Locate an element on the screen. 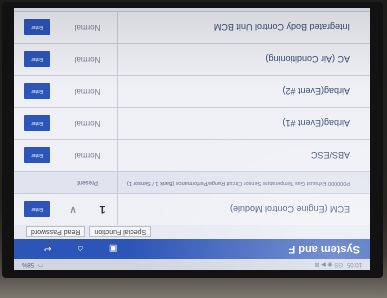 The width and height of the screenshot is (387, 298). system-name: ECM (Engine Control Module) is located at coordinates (289, 209).